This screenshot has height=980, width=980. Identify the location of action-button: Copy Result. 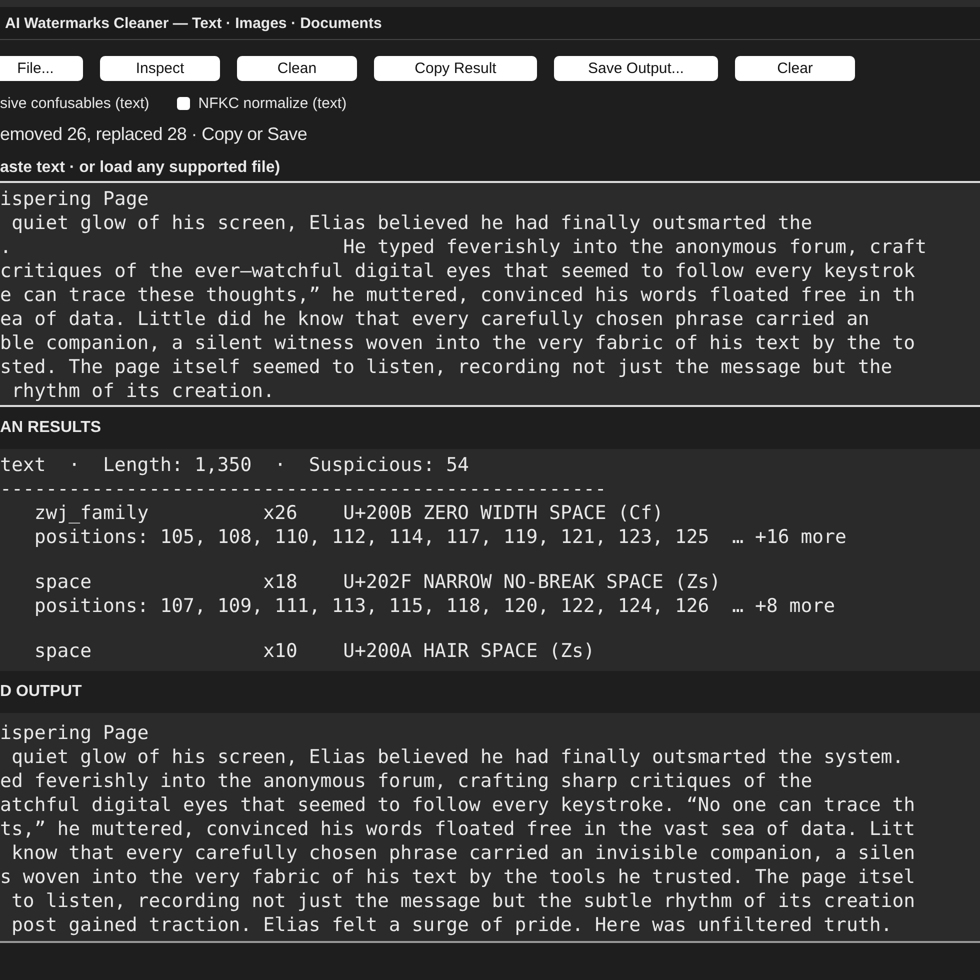
(455, 68).